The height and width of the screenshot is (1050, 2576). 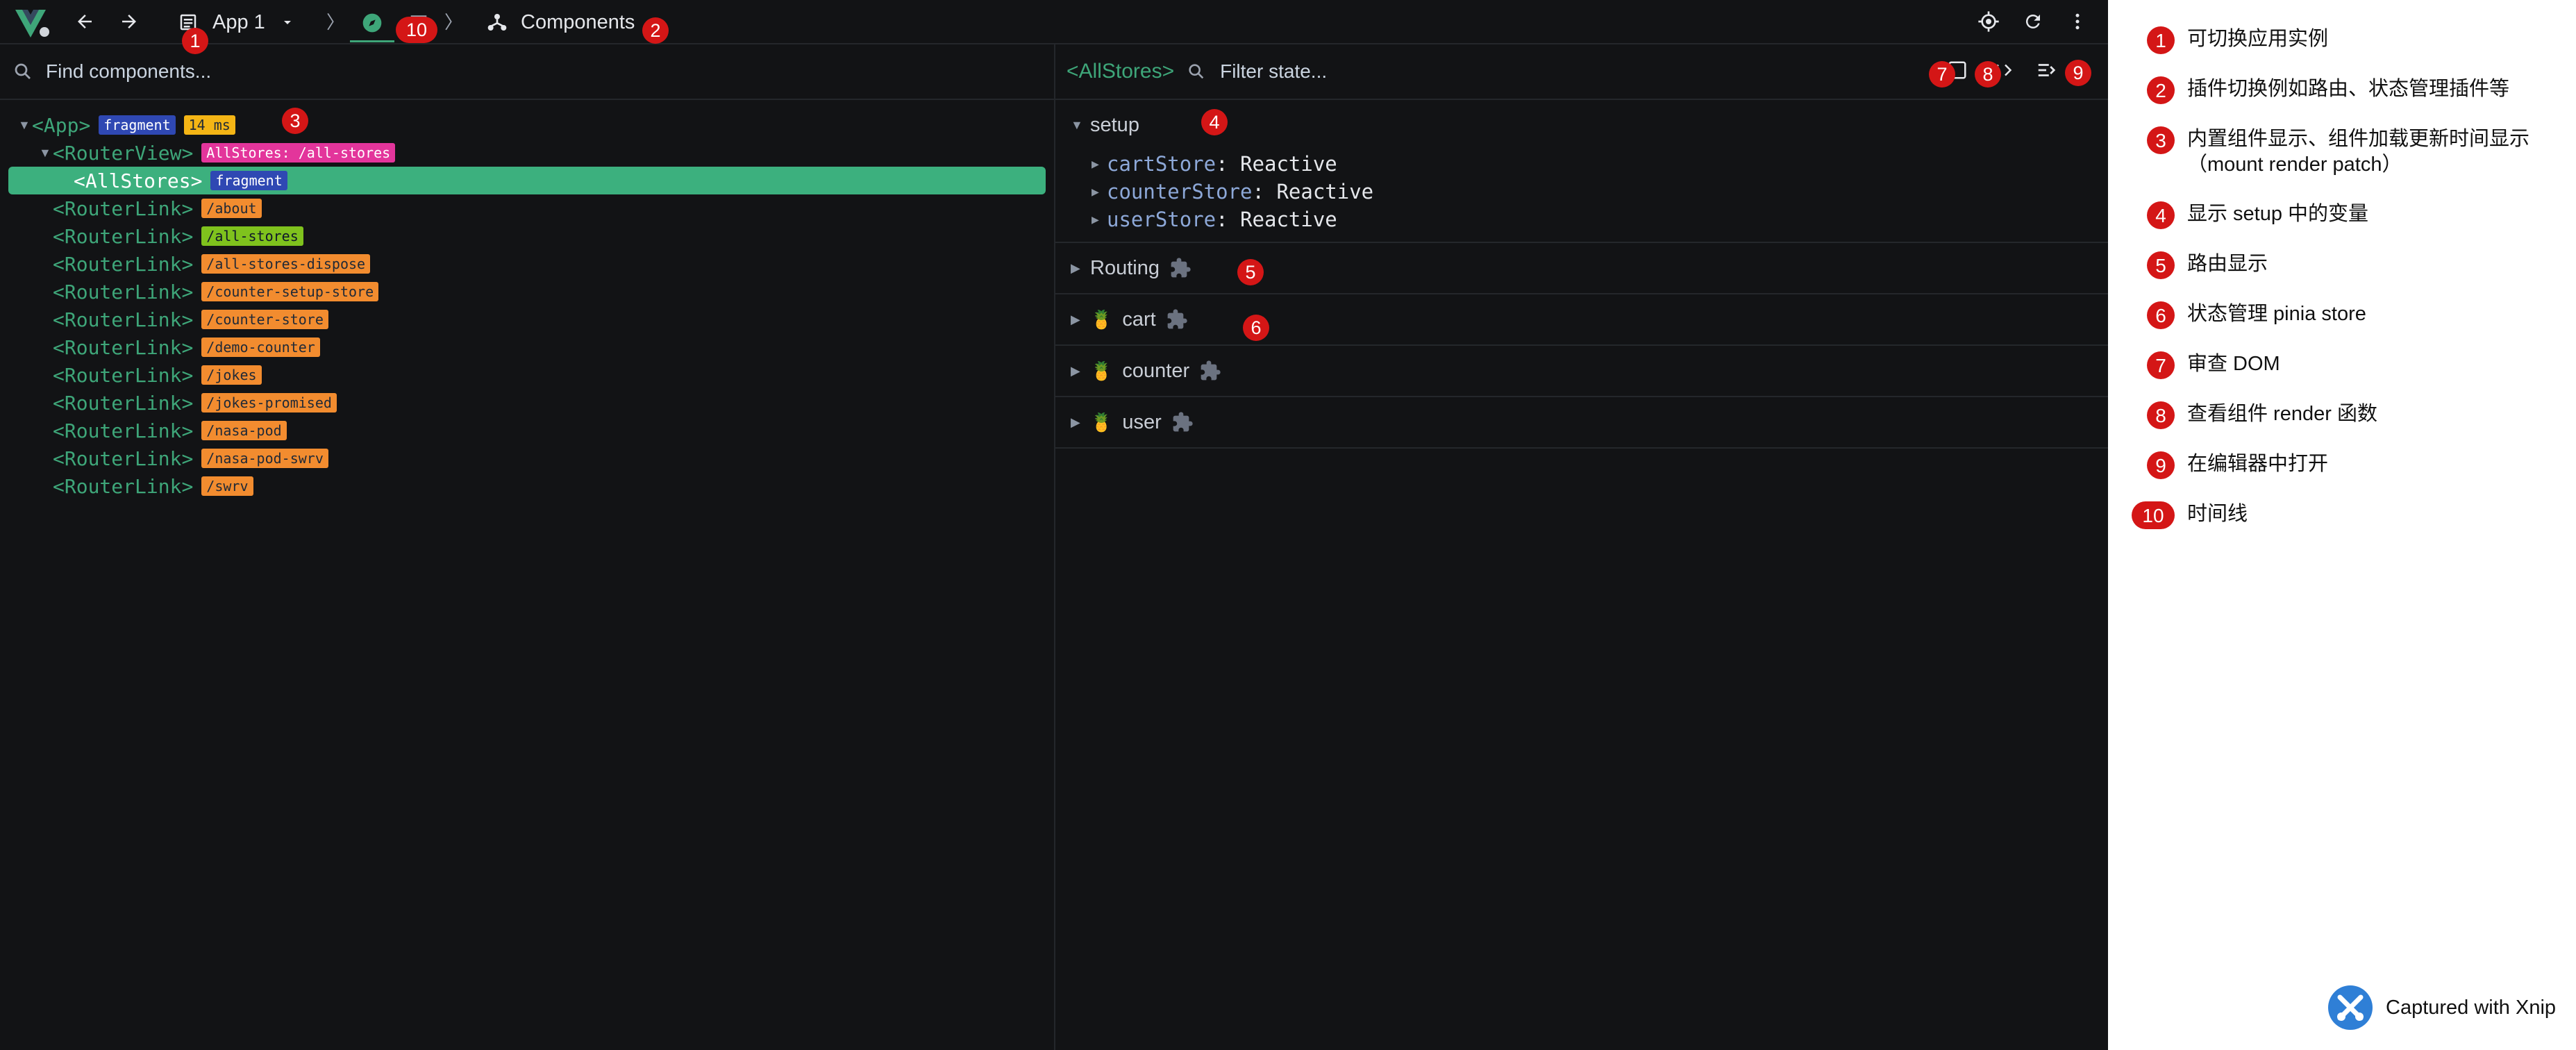 I want to click on section-title: cart, so click(x=1139, y=319).